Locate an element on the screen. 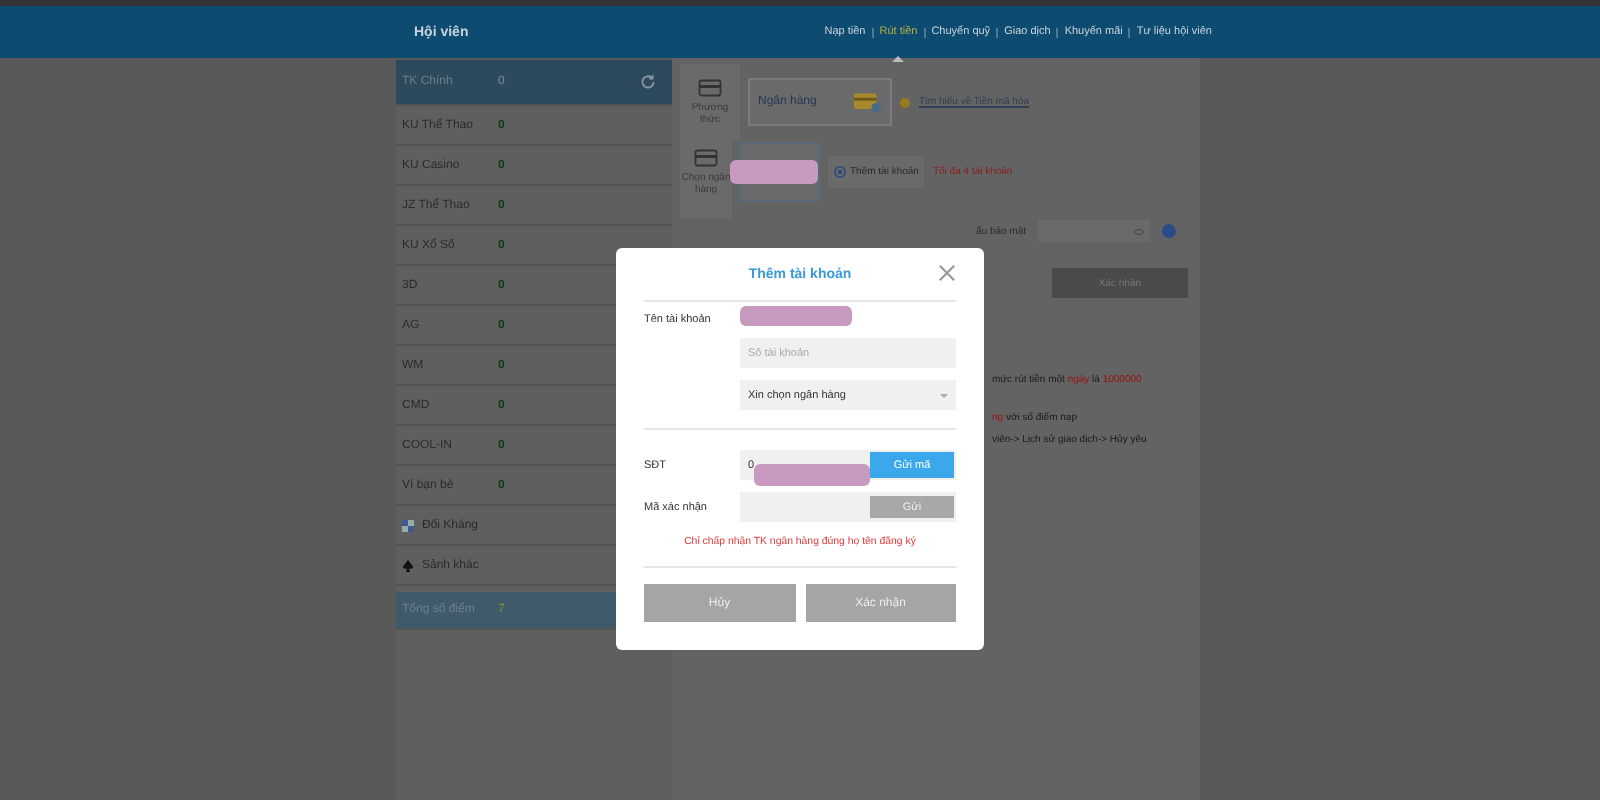 The height and width of the screenshot is (800, 1600). close-icon is located at coordinates (947, 273).